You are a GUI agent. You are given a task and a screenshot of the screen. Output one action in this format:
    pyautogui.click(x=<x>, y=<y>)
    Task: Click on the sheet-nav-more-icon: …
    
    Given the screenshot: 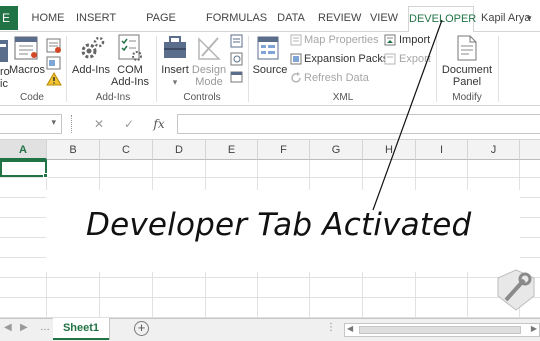 What is the action you would take?
    pyautogui.click(x=45, y=327)
    